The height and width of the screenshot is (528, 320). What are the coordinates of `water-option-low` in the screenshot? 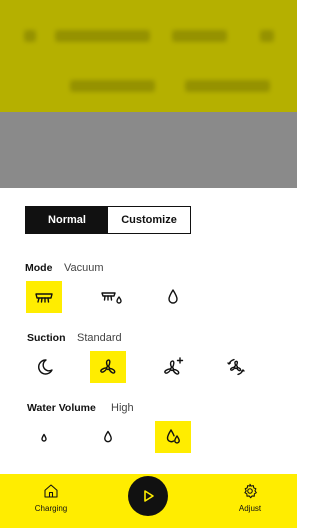 It's located at (44, 437).